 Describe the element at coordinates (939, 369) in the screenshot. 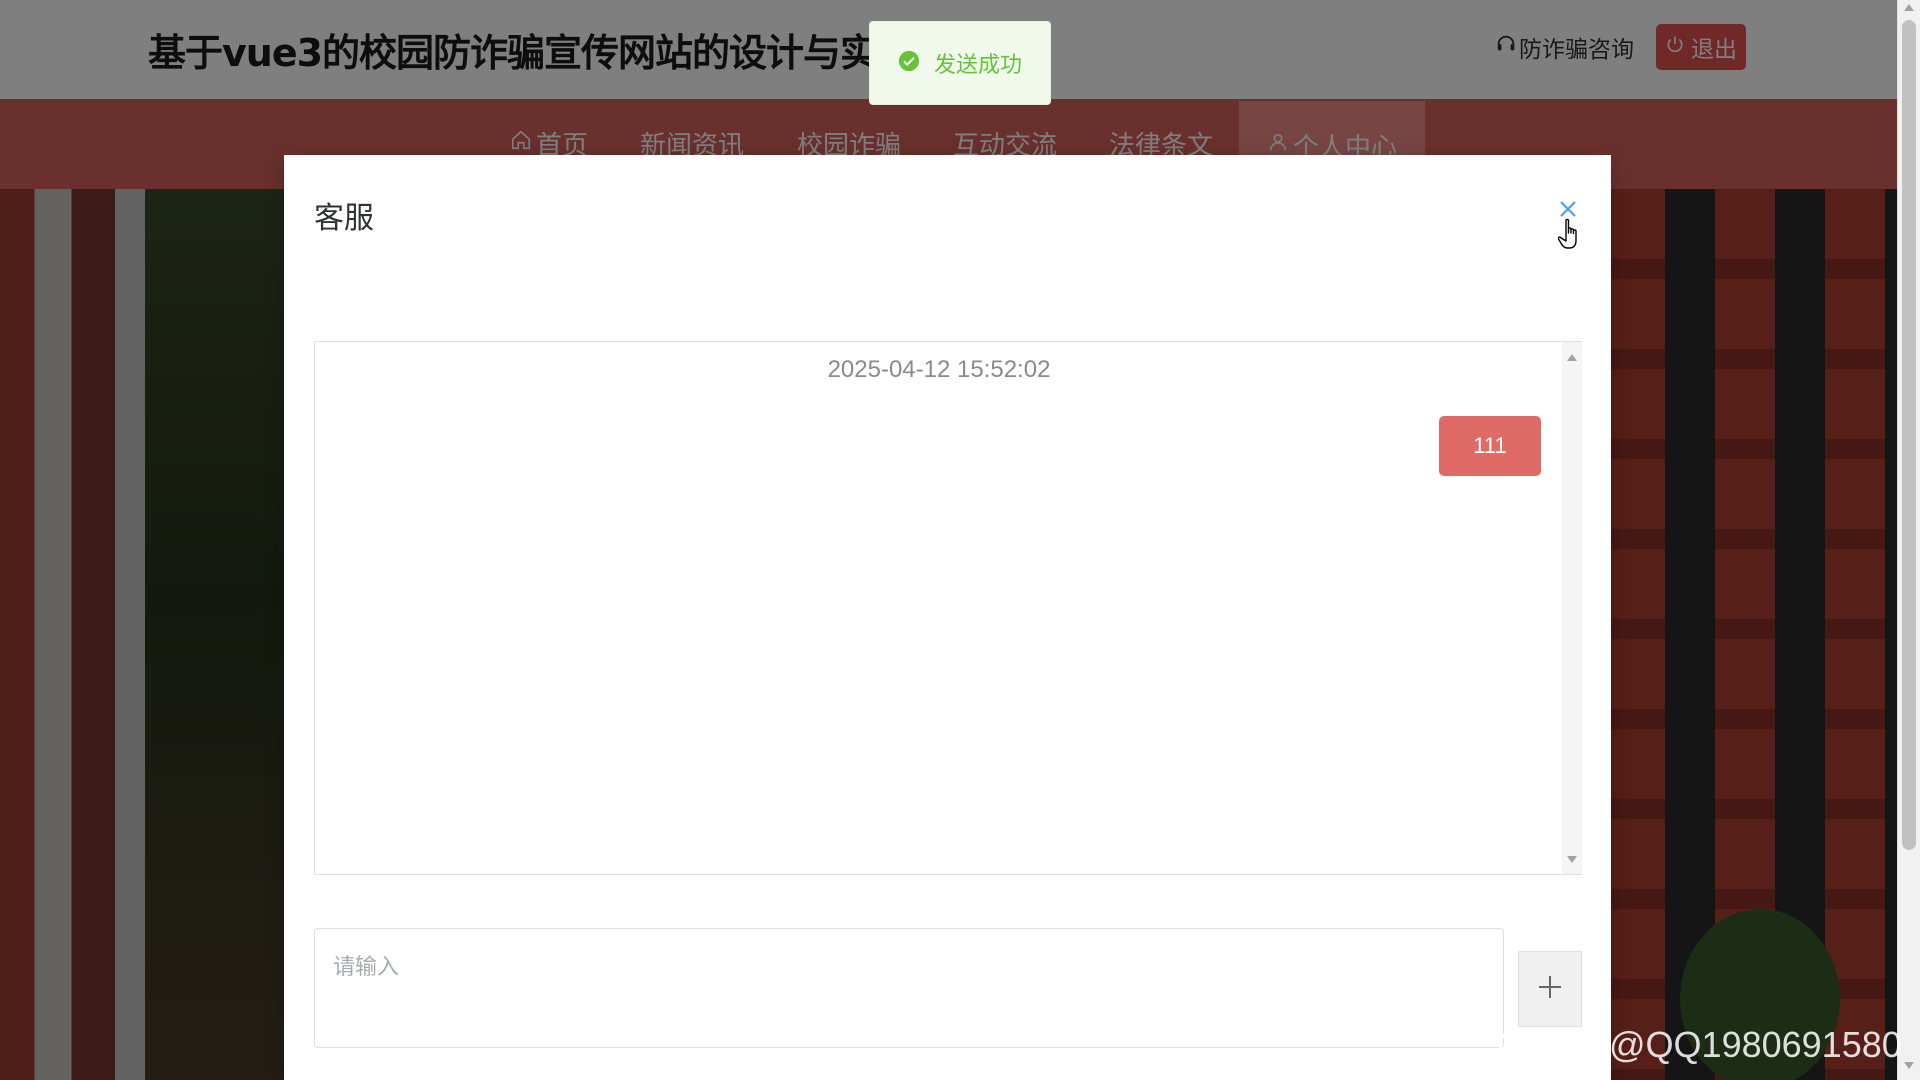

I see `message-timestamp: 2025-04-12 15:52:02` at that location.